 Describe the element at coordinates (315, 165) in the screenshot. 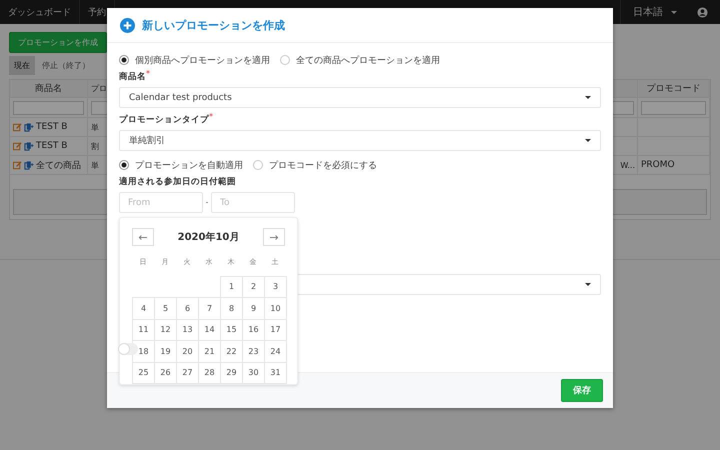

I see `radio-option: プロモコードを必須にする` at that location.